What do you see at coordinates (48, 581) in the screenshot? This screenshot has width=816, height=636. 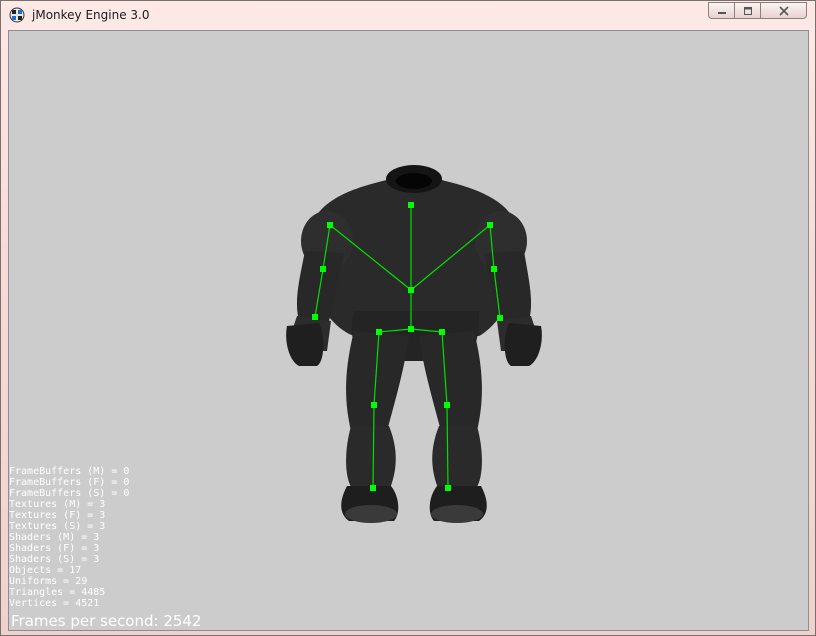 I see `stat-line: Uniforms = 29` at bounding box center [48, 581].